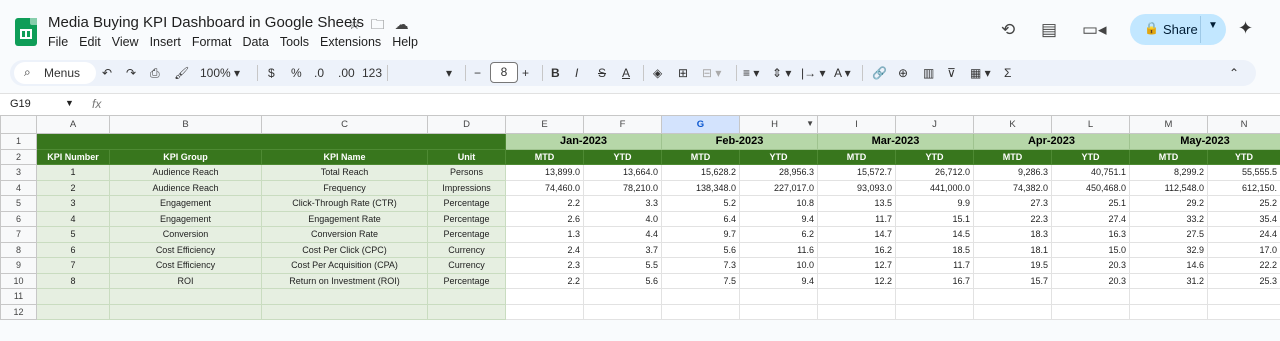 The height and width of the screenshot is (341, 1280). Describe the element at coordinates (271, 141) in the screenshot. I see `header-band-cell` at that location.